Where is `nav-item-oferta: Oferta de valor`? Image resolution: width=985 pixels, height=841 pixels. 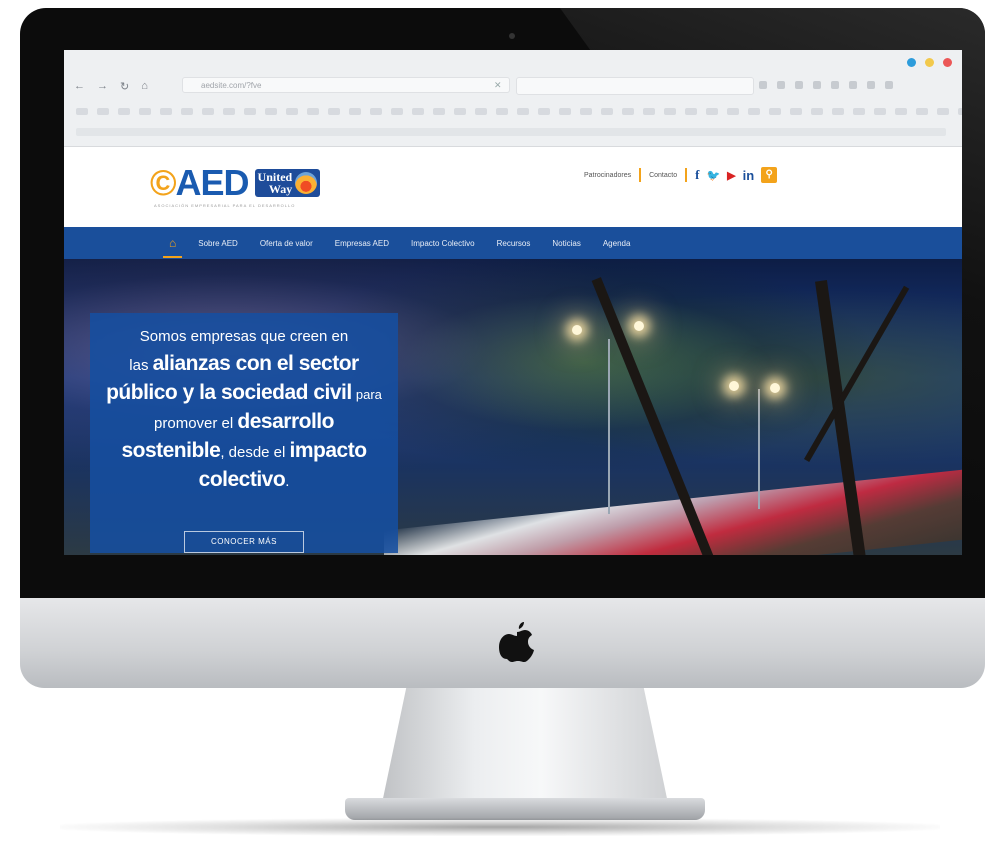 nav-item-oferta: Oferta de valor is located at coordinates (286, 243).